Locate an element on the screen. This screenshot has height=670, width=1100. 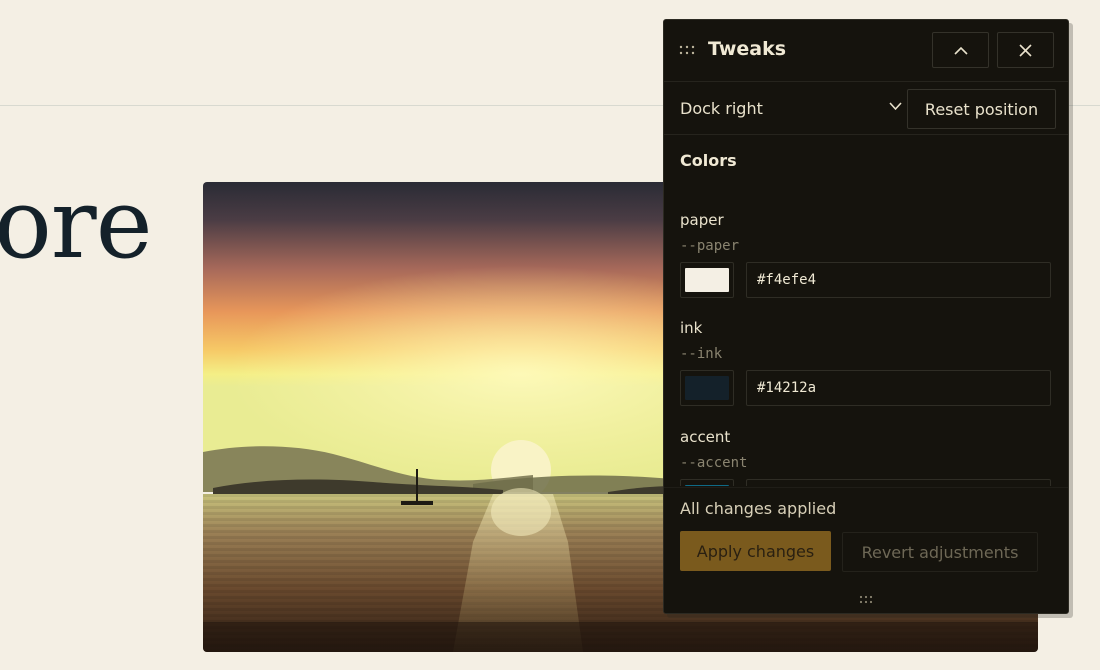
apply-changes-button: Apply changes is located at coordinates (755, 551).